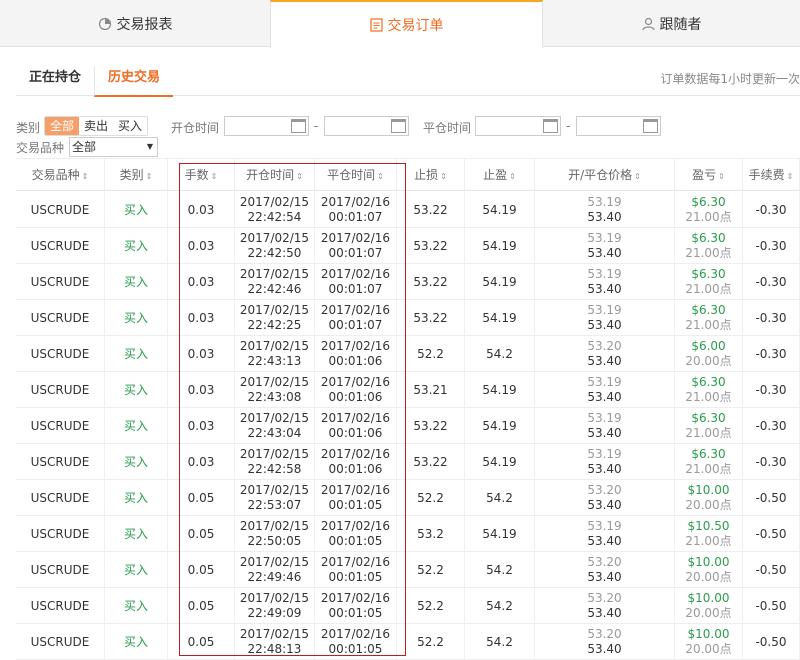  Describe the element at coordinates (499, 569) in the screenshot. I see `take-profit-text: 54.2` at that location.